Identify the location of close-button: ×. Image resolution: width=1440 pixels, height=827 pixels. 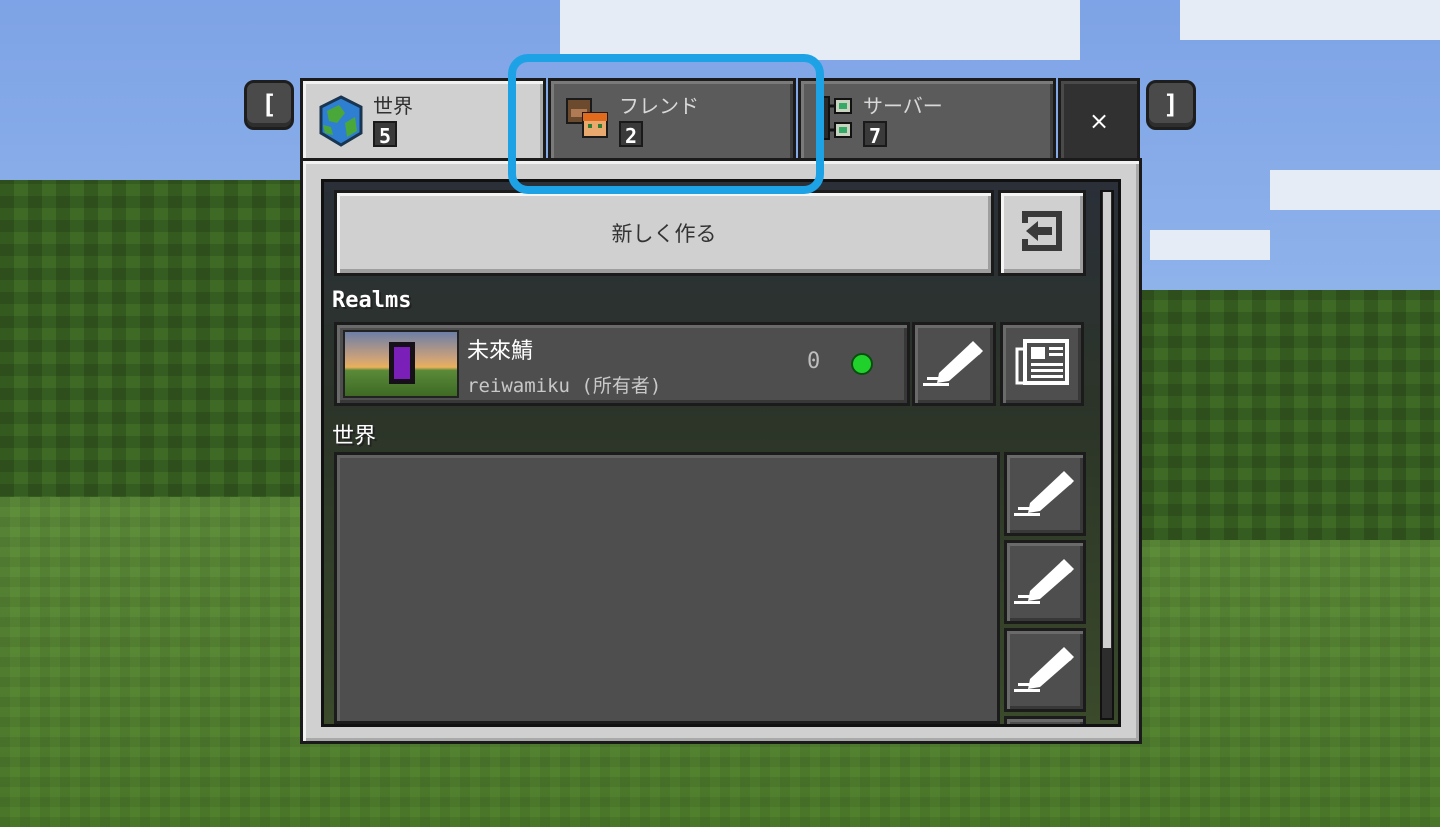
(1099, 119).